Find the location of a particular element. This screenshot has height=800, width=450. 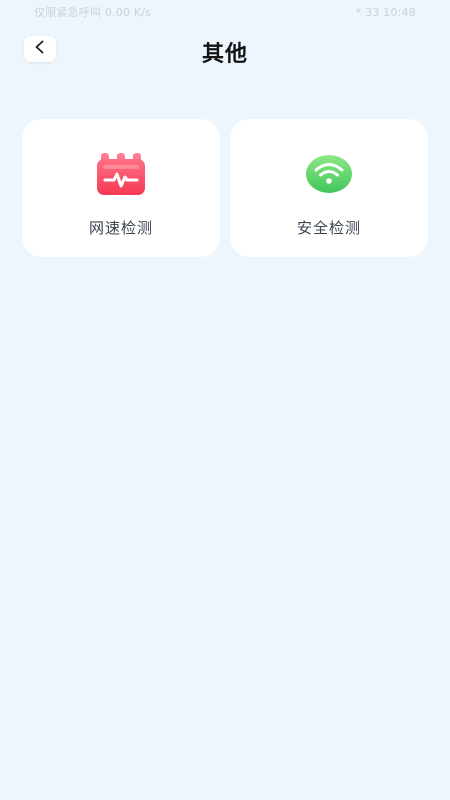

header: 其他 is located at coordinates (225, 52).